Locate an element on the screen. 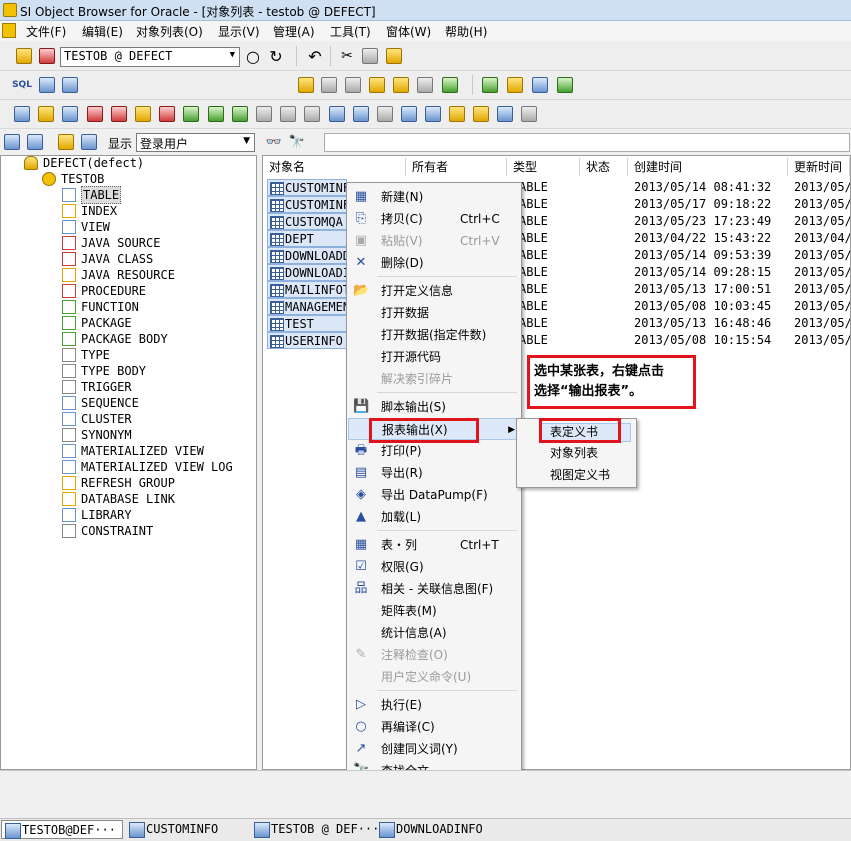  user-icon is located at coordinates (306, 85).